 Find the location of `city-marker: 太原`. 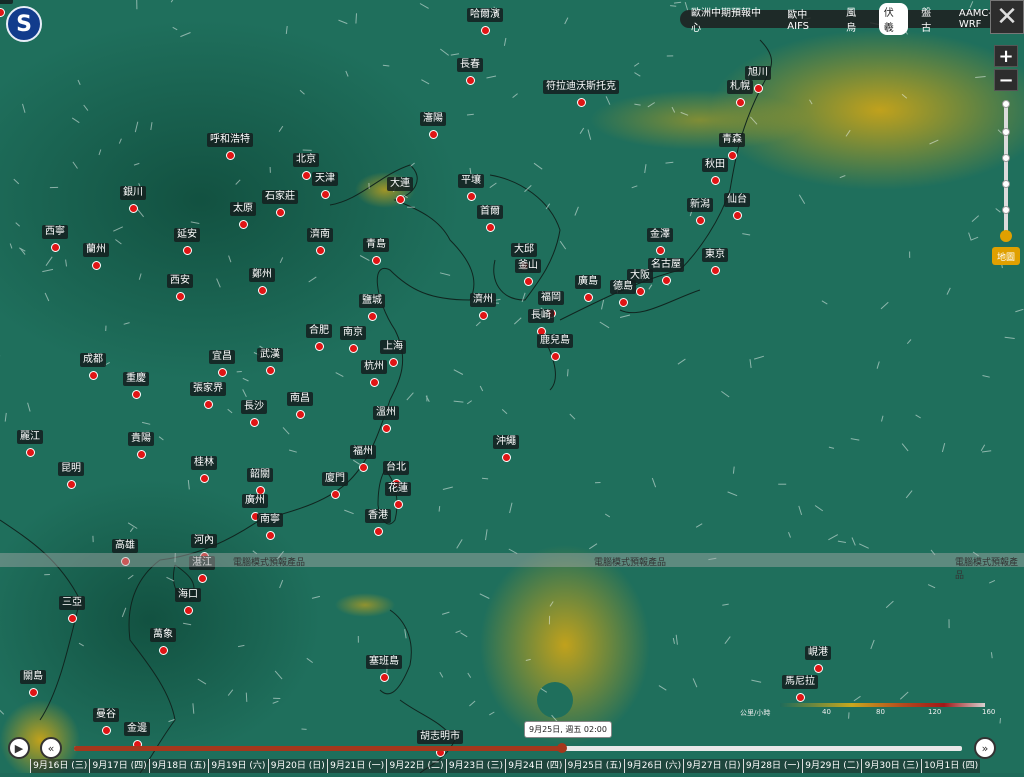

city-marker: 太原 is located at coordinates (243, 215).